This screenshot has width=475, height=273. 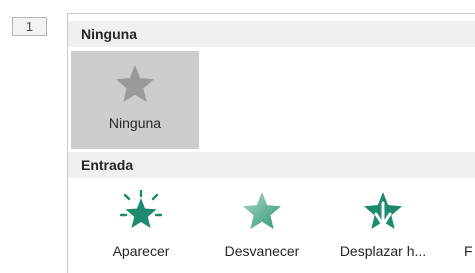 I want to click on animation-fade-label: Desvanecer, so click(x=262, y=251).